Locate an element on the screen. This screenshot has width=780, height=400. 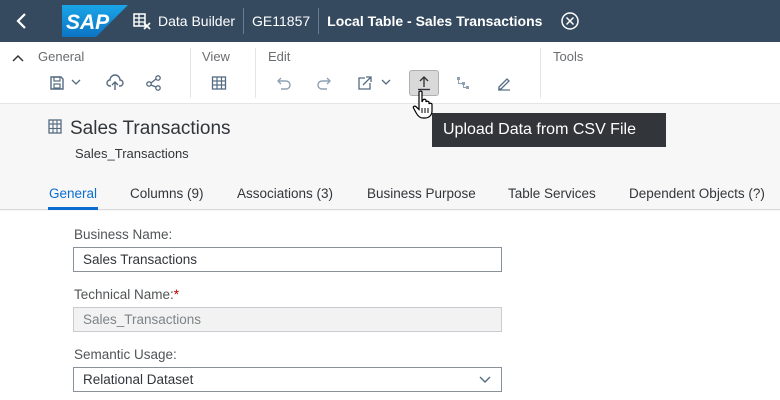
toolbar-group-general: General is located at coordinates (61, 56).